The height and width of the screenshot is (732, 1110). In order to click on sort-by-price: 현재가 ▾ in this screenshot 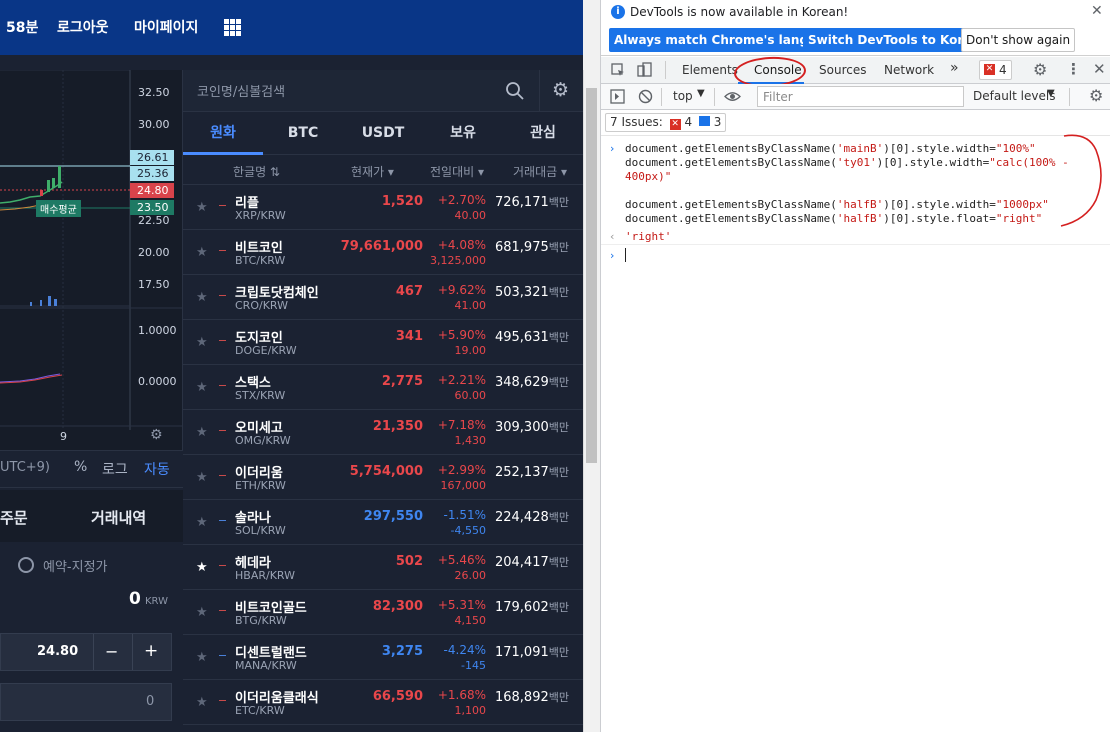, I will do `click(372, 171)`.